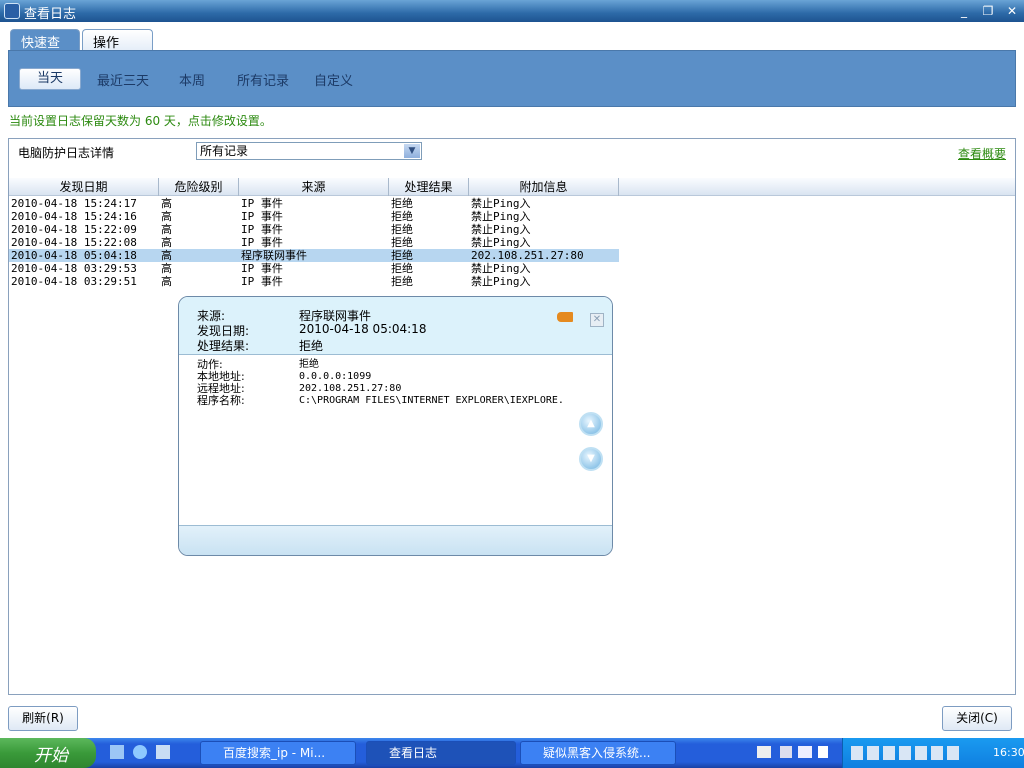 This screenshot has width=1024, height=768. I want to click on column-header-result: 处理结果, so click(429, 187).